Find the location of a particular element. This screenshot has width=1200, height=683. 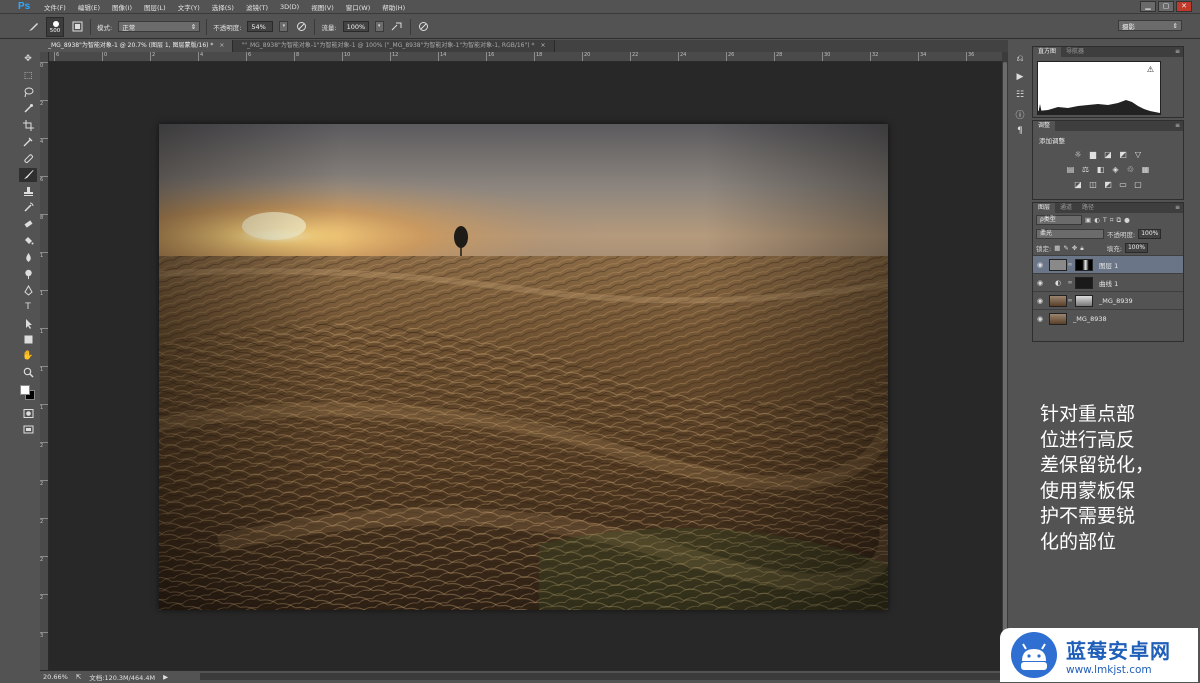

photo-filter-icon: ◈ is located at coordinates (1116, 170).